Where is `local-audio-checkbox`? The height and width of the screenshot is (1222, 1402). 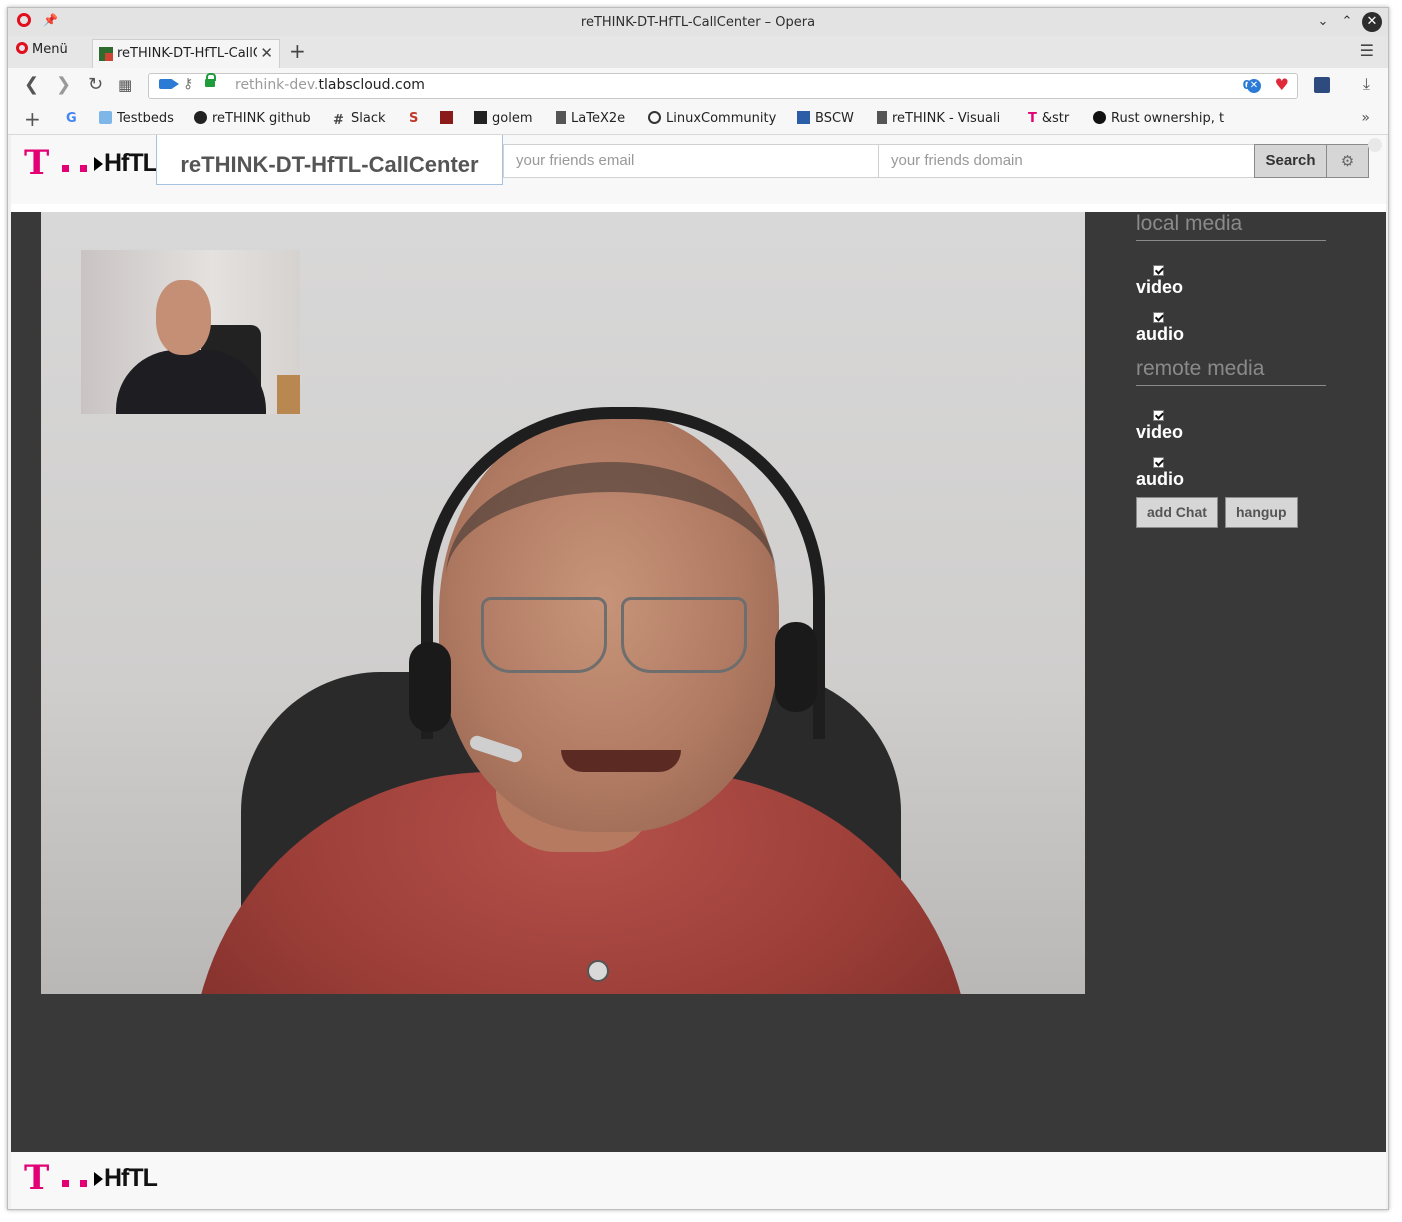
local-audio-checkbox is located at coordinates (1158, 317).